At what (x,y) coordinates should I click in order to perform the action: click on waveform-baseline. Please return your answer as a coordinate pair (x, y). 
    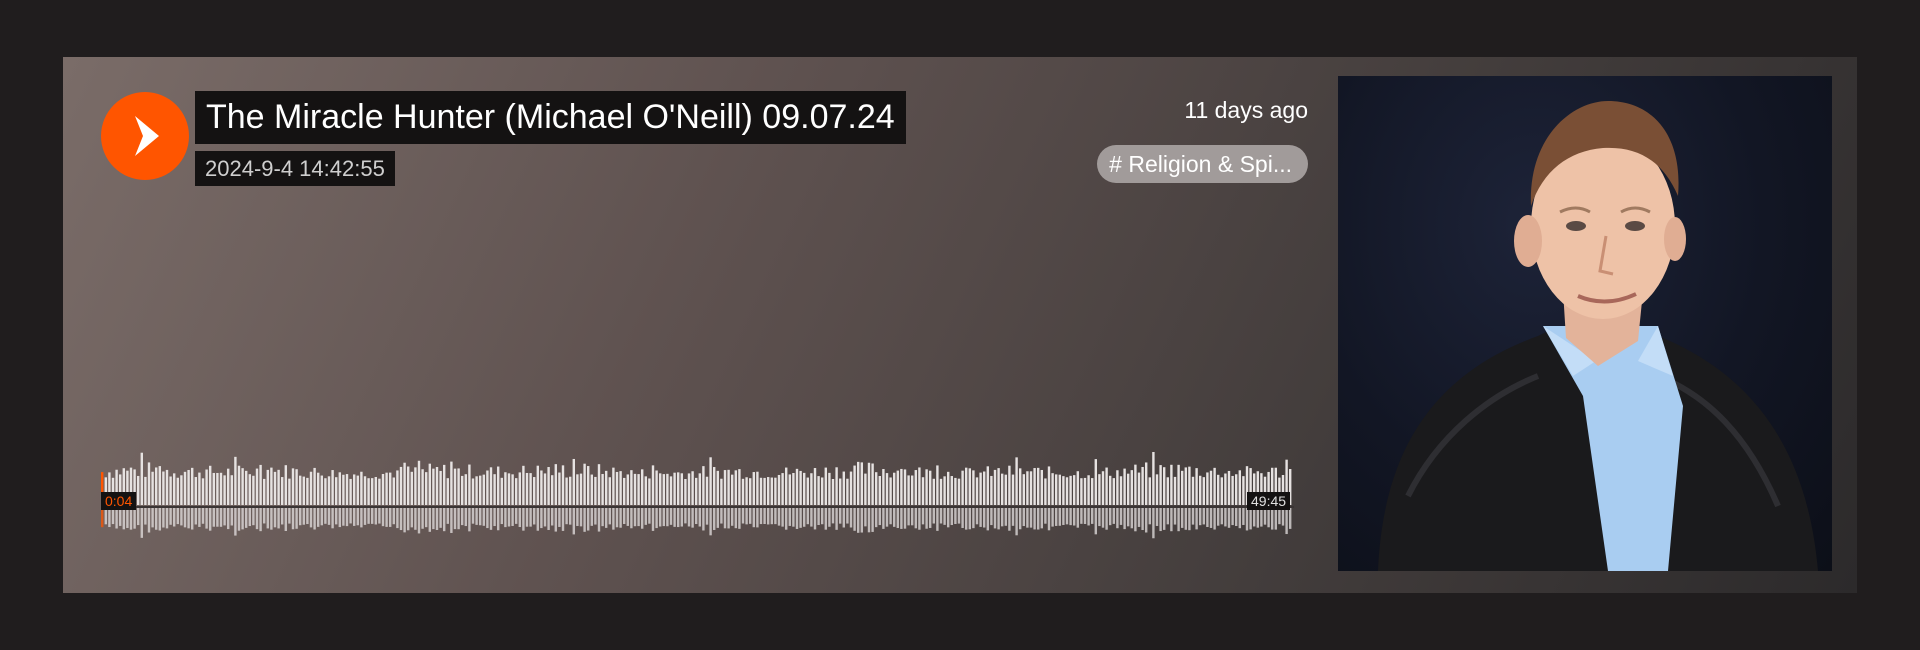
    Looking at the image, I should click on (697, 507).